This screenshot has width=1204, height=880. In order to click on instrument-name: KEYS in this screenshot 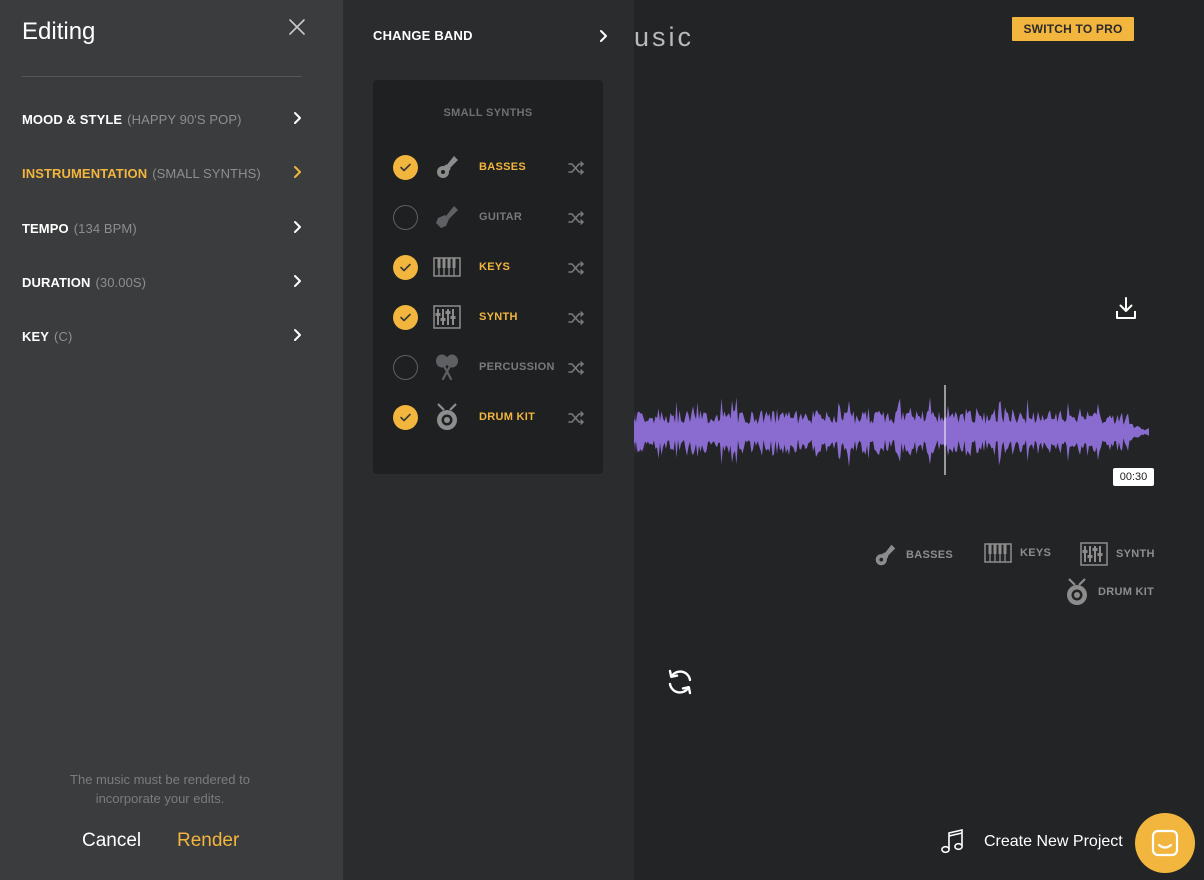, I will do `click(495, 267)`.